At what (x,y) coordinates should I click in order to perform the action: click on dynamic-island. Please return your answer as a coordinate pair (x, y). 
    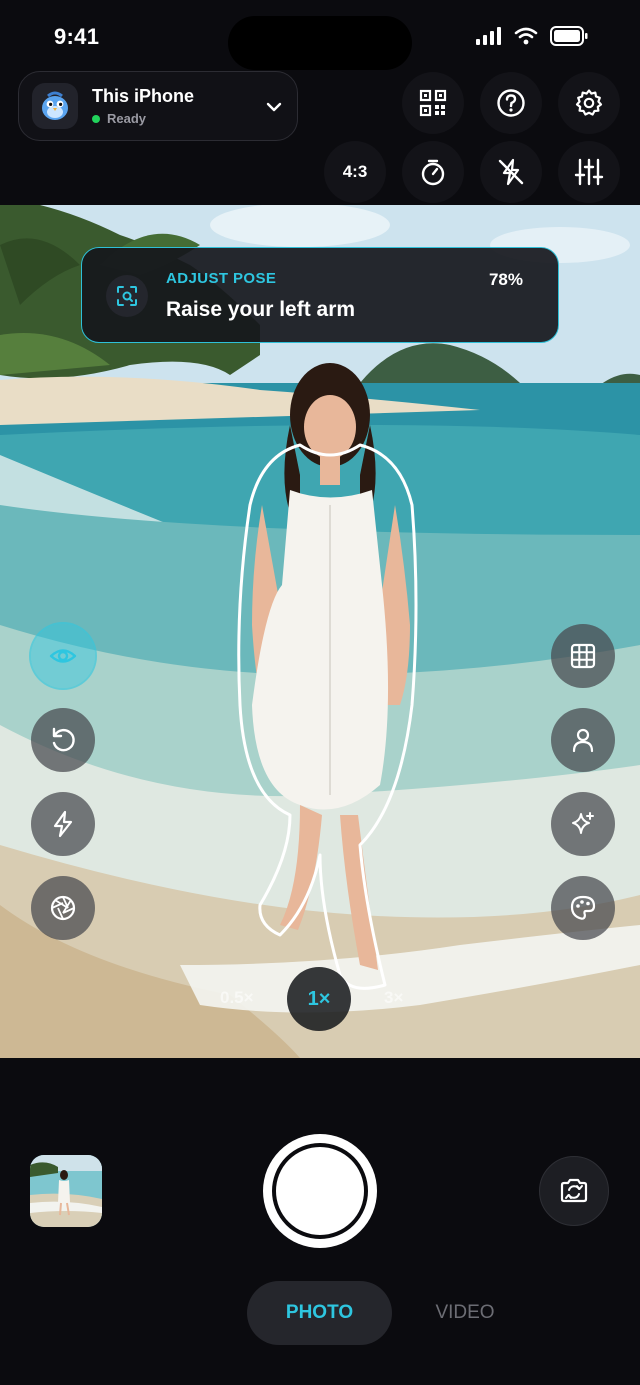
    Looking at the image, I should click on (320, 43).